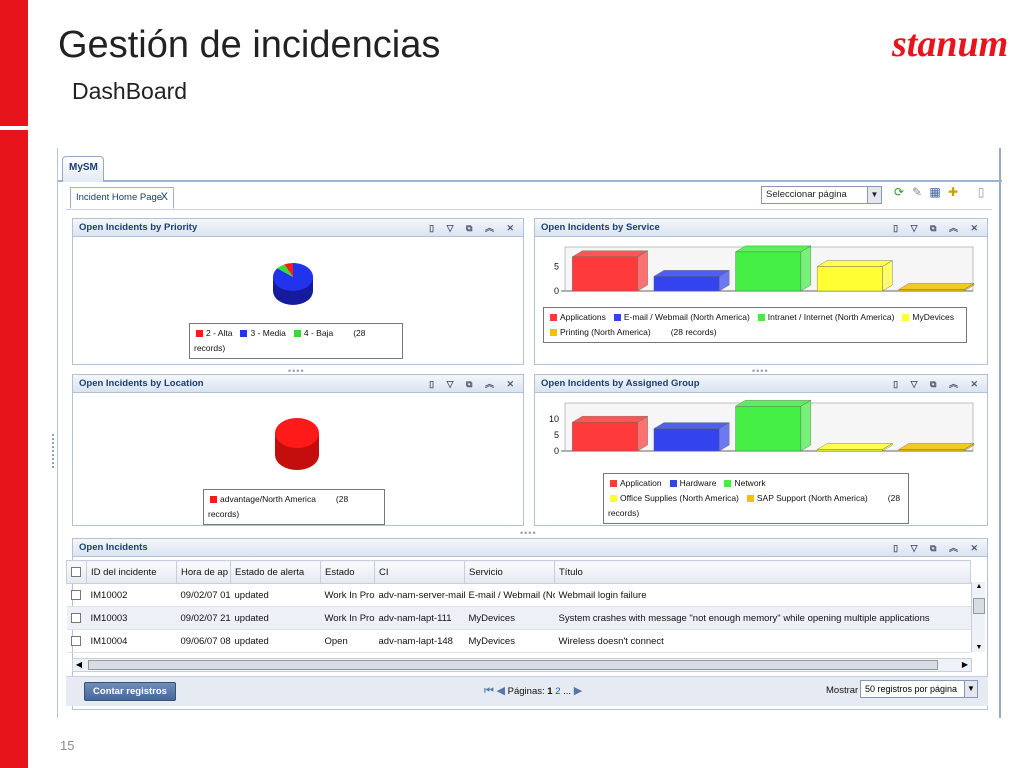 This screenshot has width=1024, height=768. What do you see at coordinates (761, 228) in the screenshot?
I see `portlet-header: Open Incidents by Service ▯ ▽ ⧉ ︽ ✕` at bounding box center [761, 228].